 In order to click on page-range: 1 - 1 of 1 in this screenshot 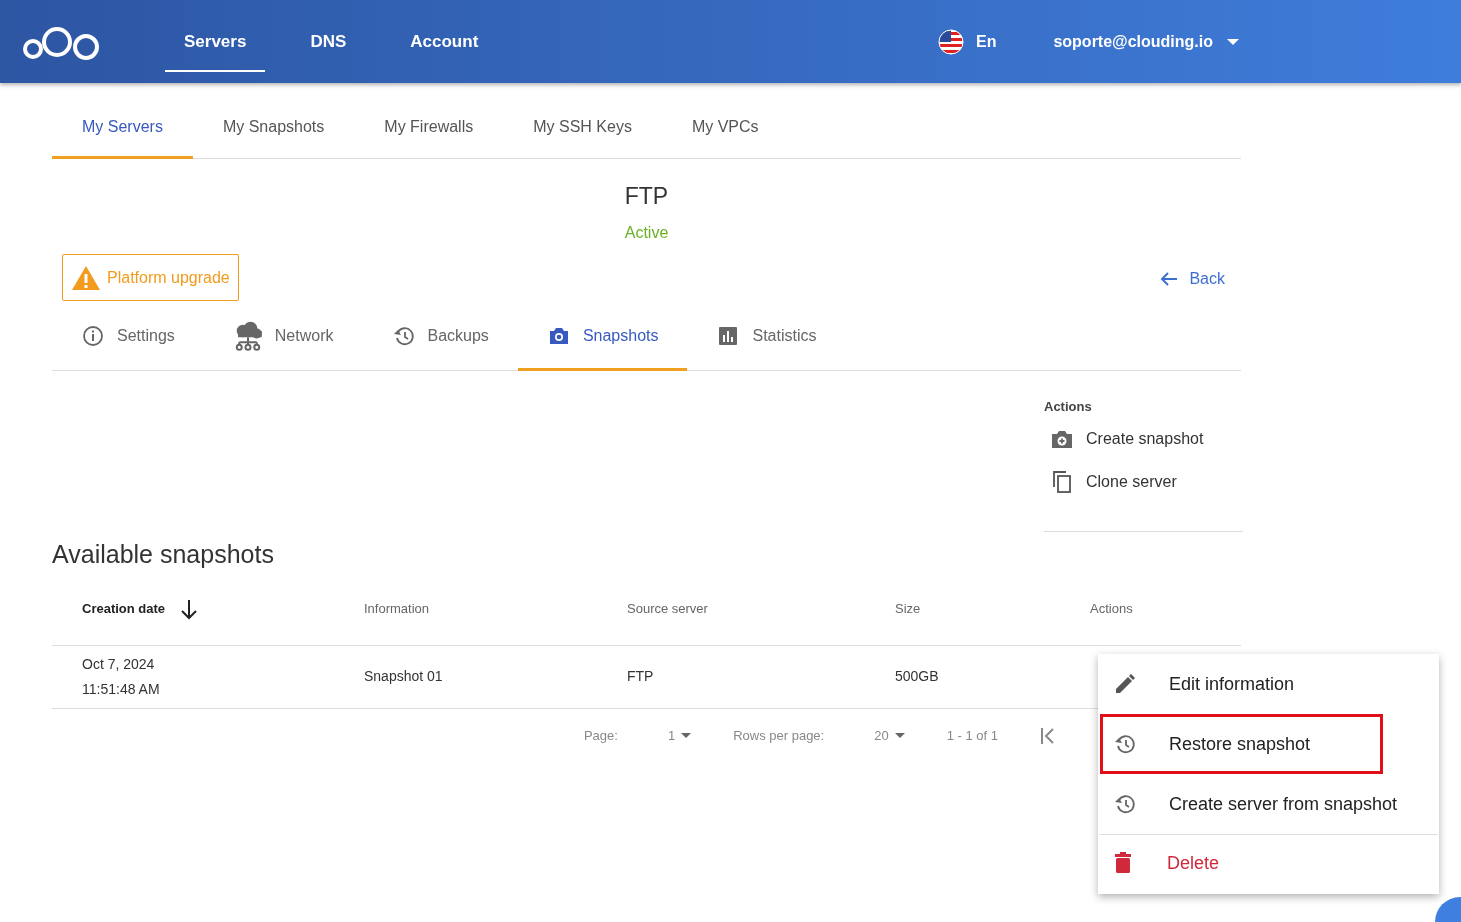, I will do `click(972, 735)`.